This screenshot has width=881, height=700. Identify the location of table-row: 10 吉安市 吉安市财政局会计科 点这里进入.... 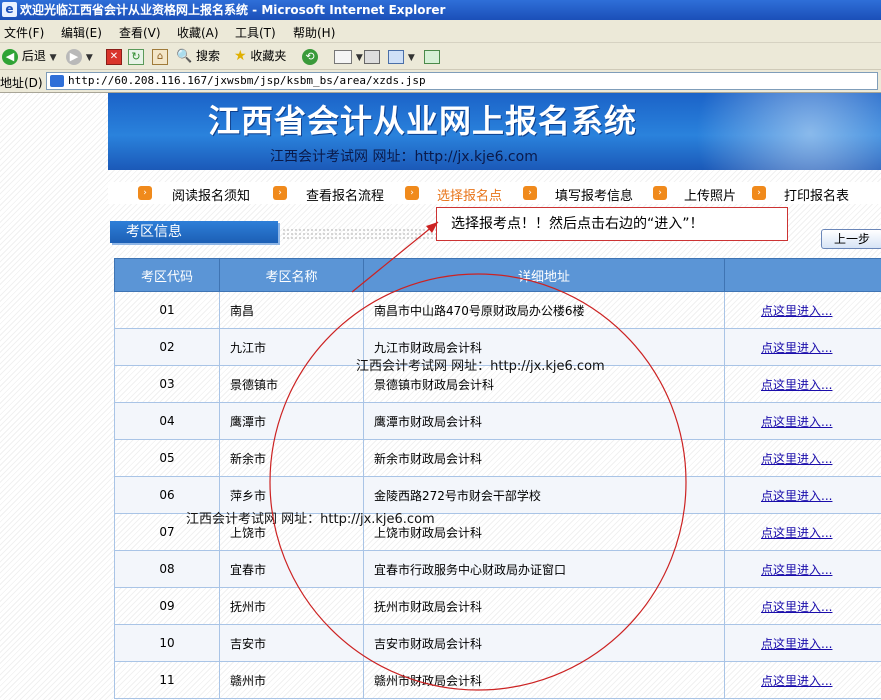
(497, 643).